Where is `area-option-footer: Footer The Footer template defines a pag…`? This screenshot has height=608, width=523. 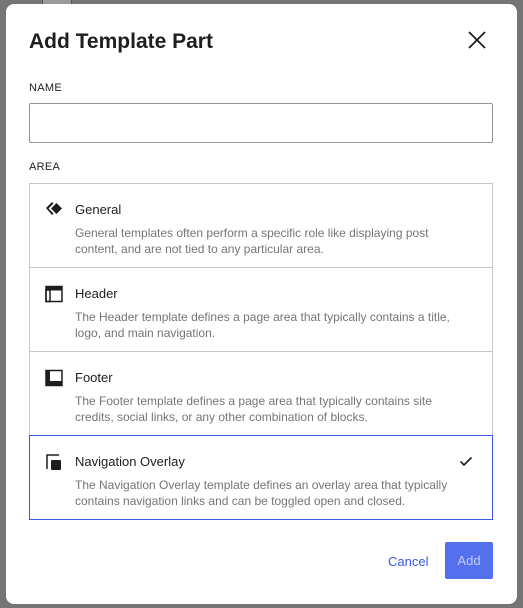 area-option-footer: Footer The Footer template defines a pag… is located at coordinates (261, 393).